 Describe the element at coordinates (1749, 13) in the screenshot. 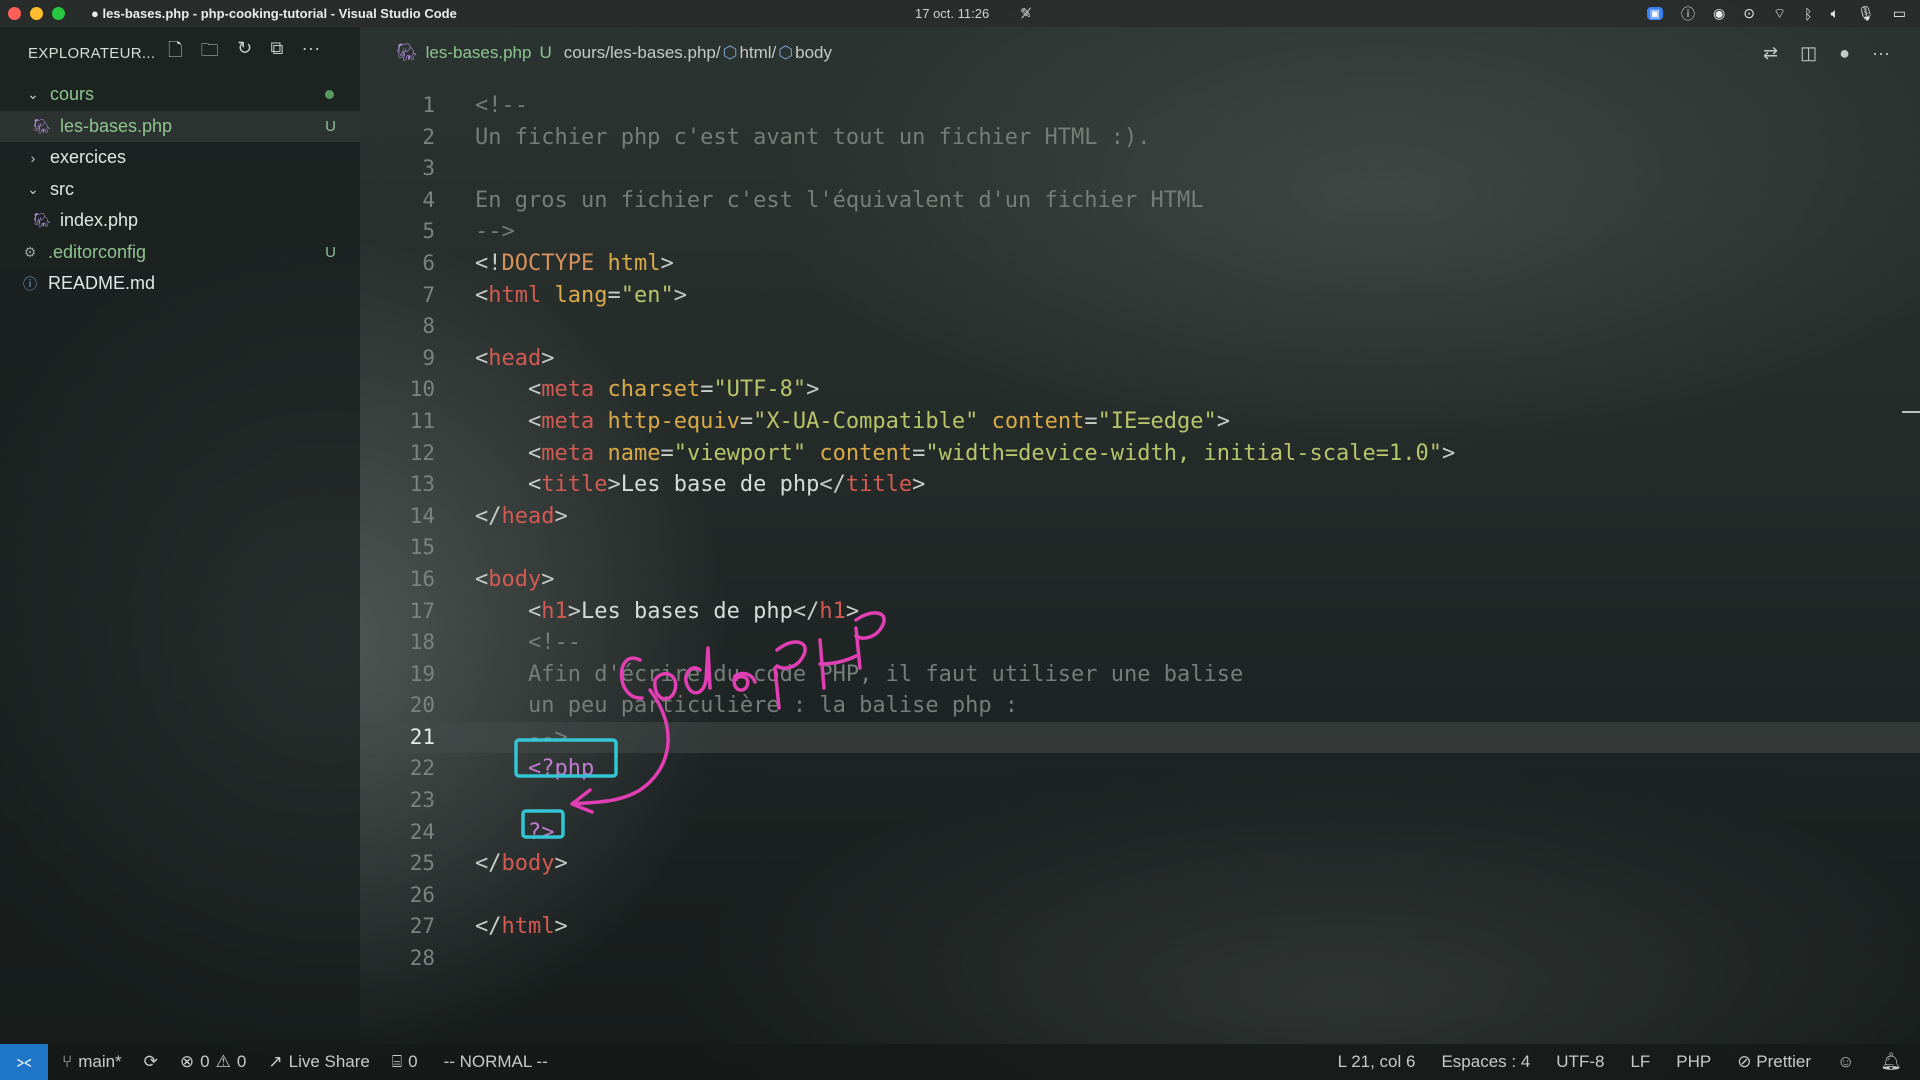

I see `play-circle-icon: ⊙` at that location.